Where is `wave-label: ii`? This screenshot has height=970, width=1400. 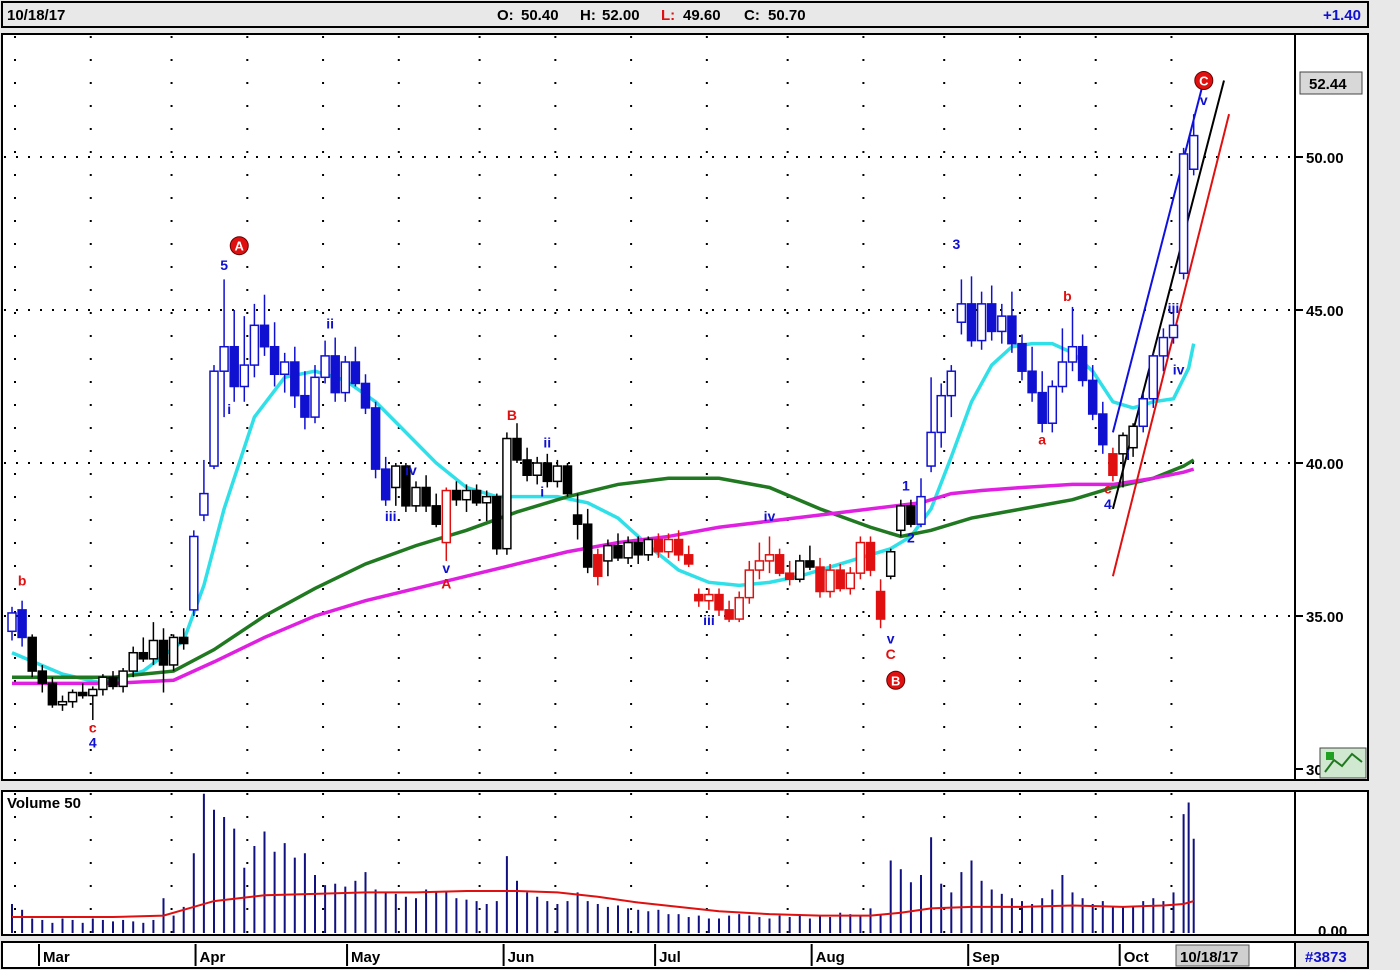
wave-label: ii is located at coordinates (547, 443).